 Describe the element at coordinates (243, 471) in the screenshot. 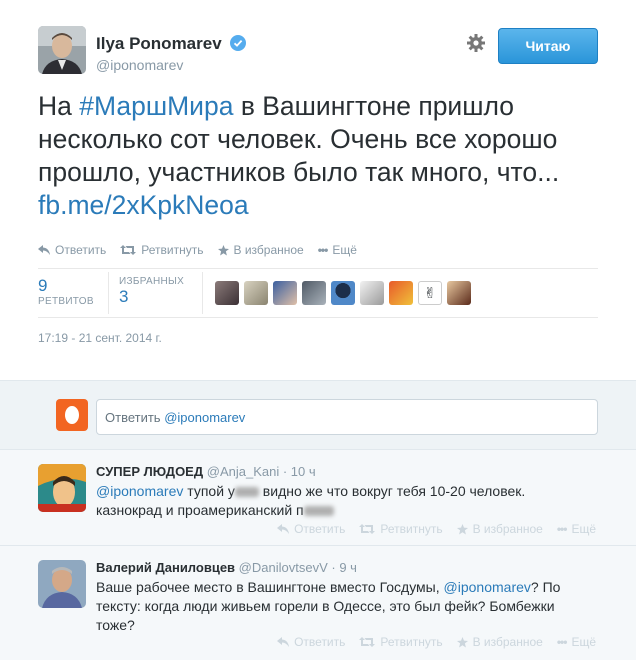

I see `reply-author-handle: @Anja_Kani` at that location.